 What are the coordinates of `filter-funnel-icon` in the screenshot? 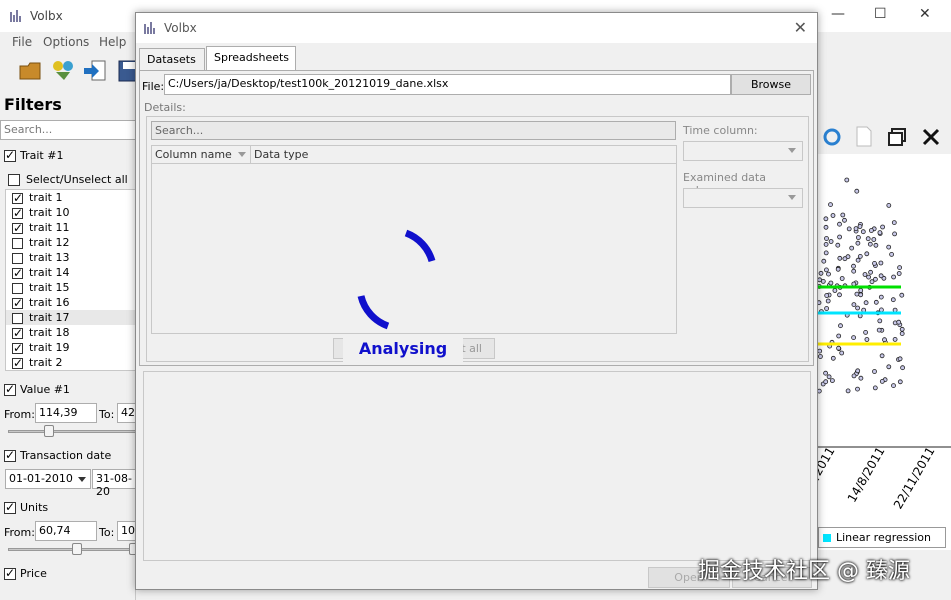 It's located at (63, 71).